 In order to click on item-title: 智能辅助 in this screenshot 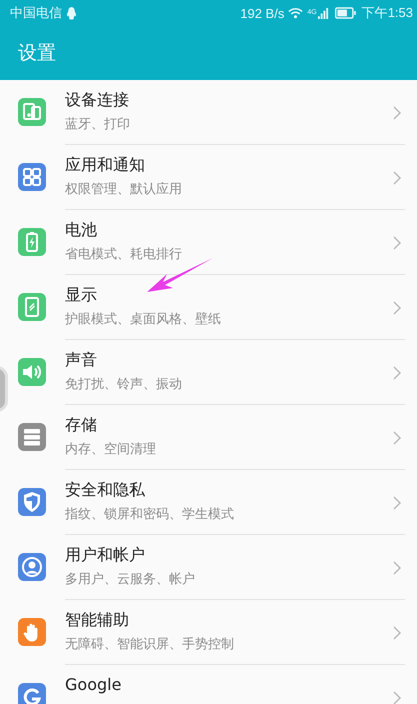, I will do `click(97, 620)`.